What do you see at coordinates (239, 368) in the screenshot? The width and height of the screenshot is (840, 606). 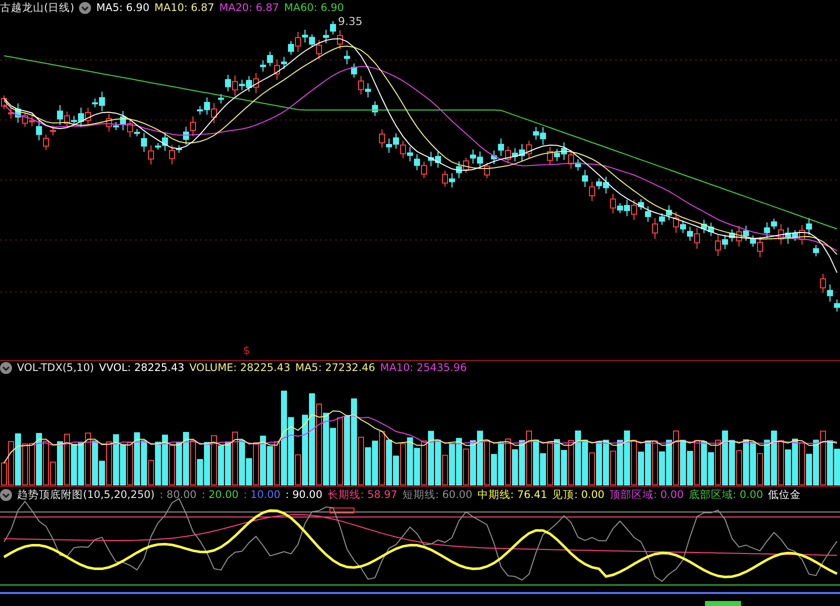 I see `volume-legend: VOLUME: 28225.43` at bounding box center [239, 368].